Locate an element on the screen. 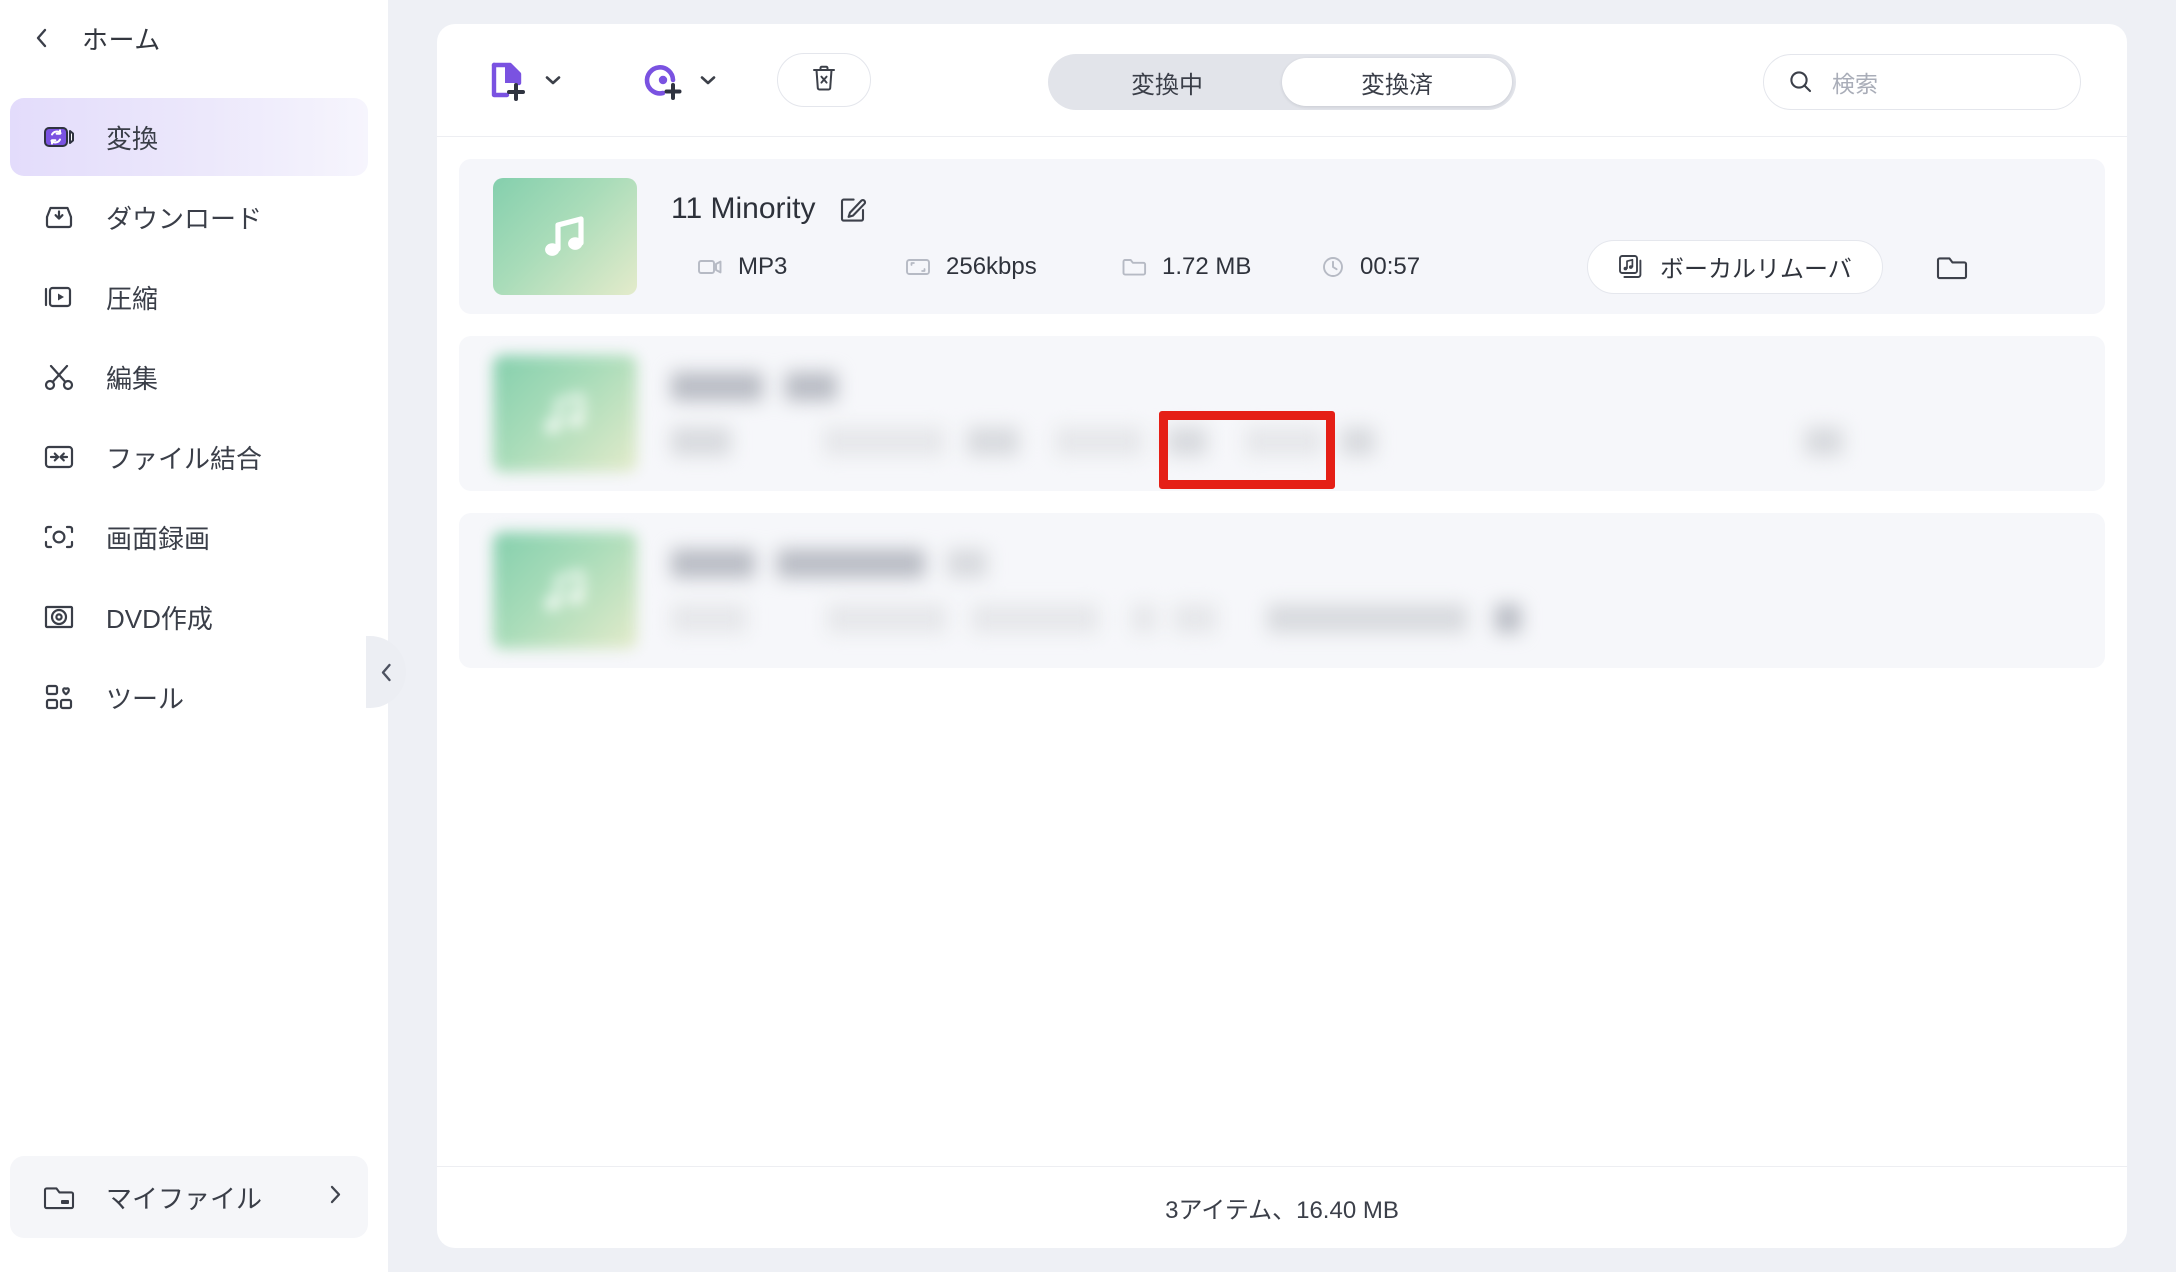  search-input: 検索 is located at coordinates (1855, 82).